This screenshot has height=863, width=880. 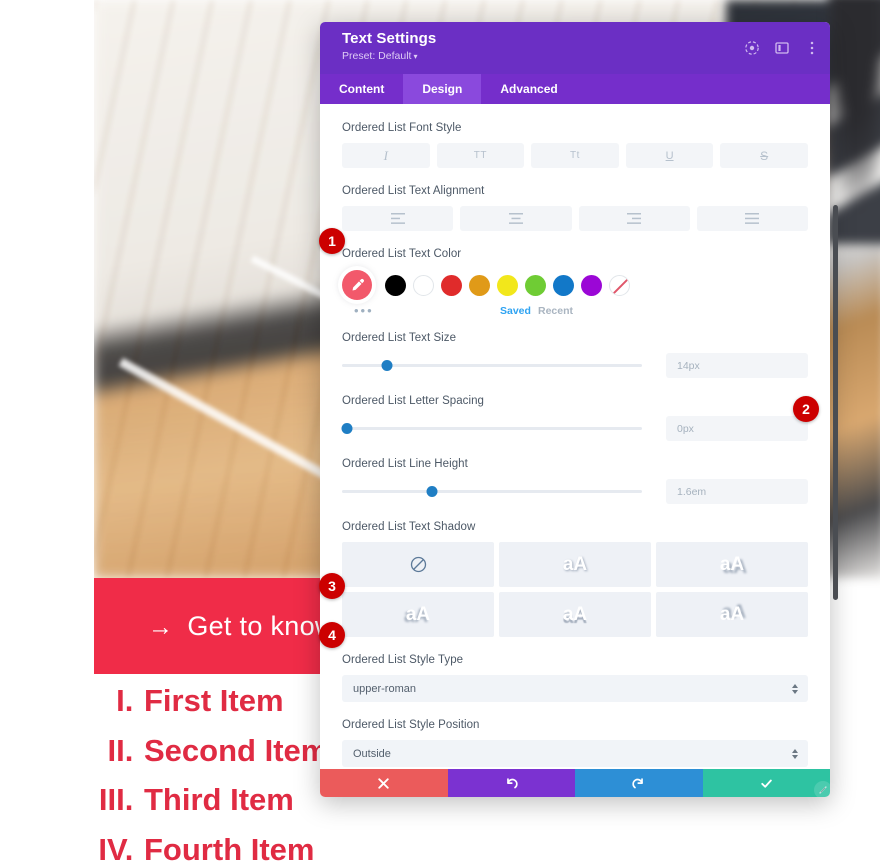 I want to click on modal-header-icons, so click(x=782, y=48).